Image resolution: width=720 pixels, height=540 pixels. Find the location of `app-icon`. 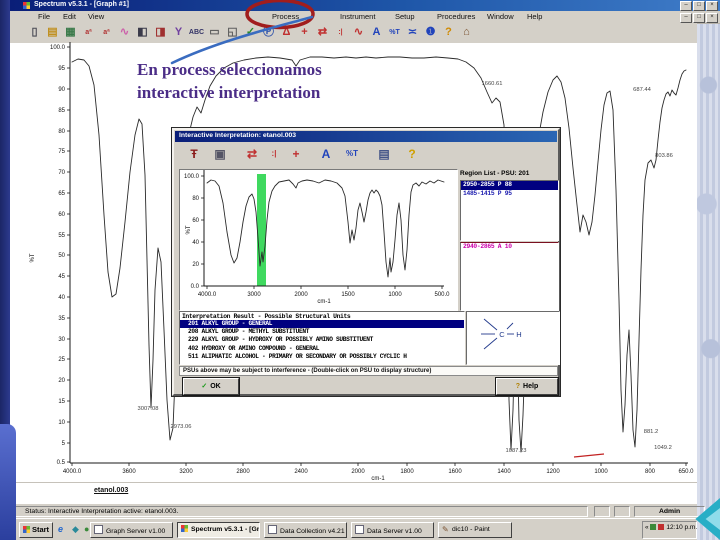

app-icon is located at coordinates (26, 5).